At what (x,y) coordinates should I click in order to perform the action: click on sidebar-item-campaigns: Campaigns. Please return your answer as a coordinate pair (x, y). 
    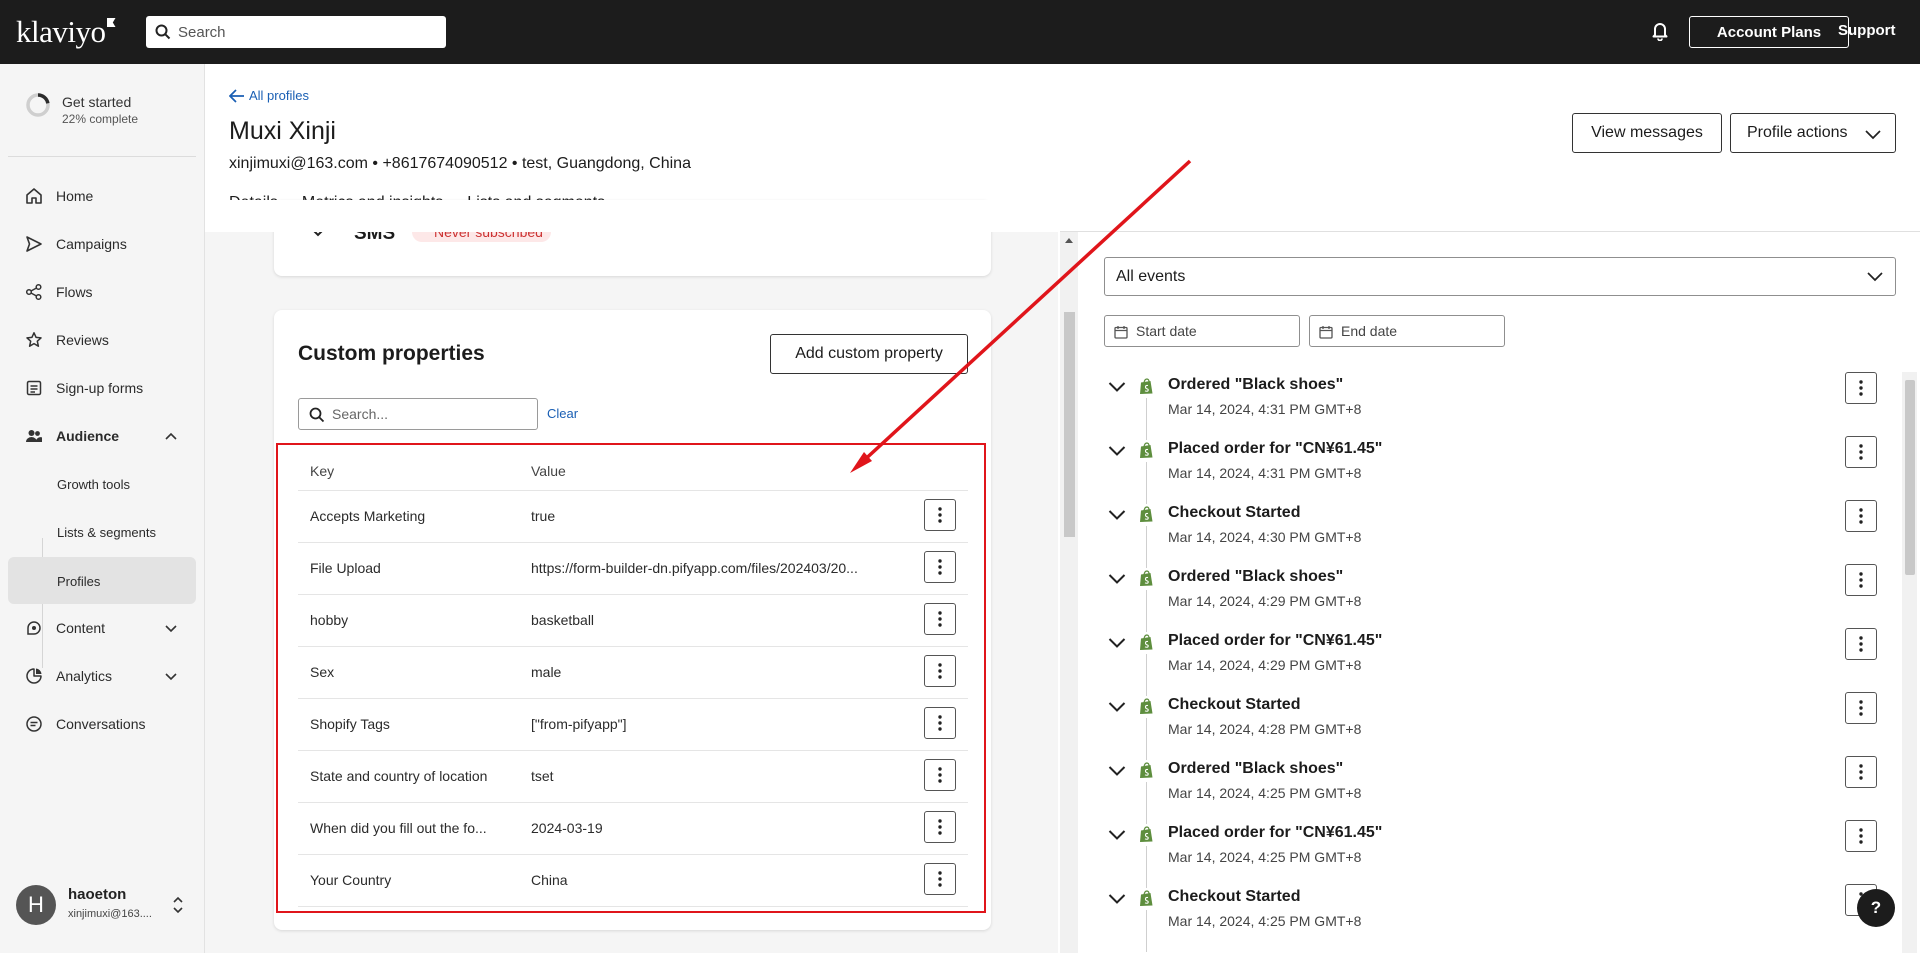
    Looking at the image, I should click on (102, 244).